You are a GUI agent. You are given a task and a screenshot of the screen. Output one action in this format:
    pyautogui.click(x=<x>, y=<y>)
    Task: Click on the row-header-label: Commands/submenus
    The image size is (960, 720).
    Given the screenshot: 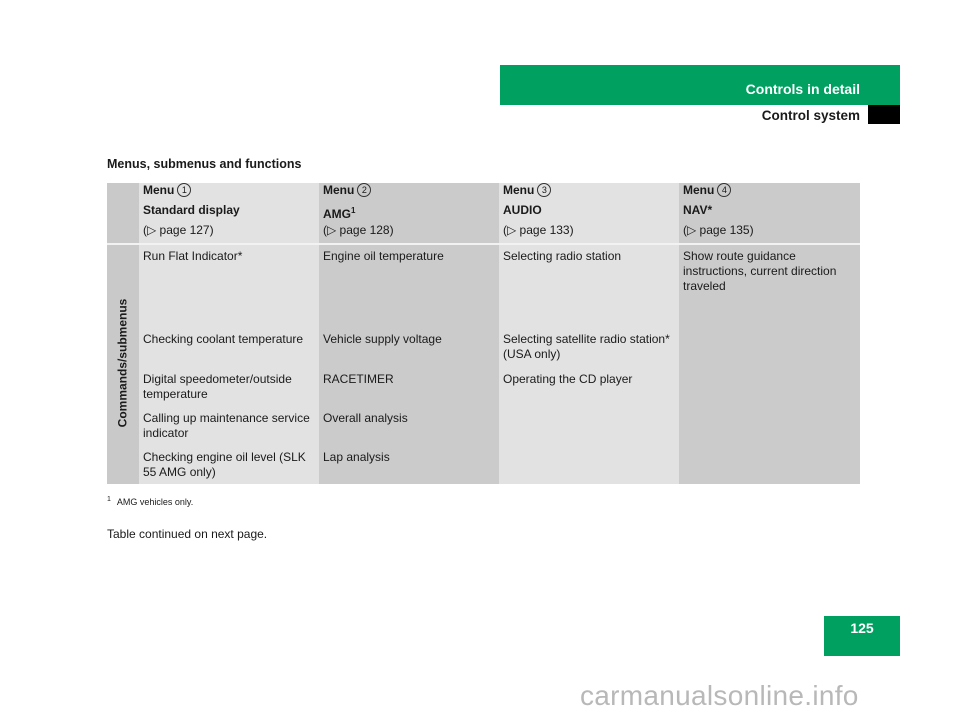 What is the action you would take?
    pyautogui.click(x=122, y=363)
    